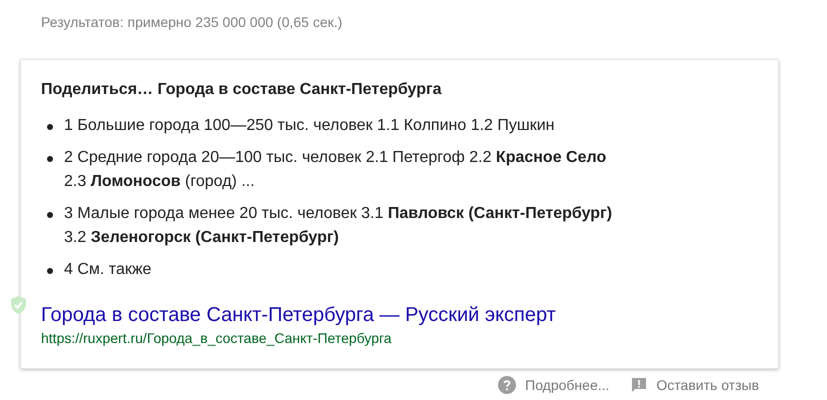 This screenshot has width=827, height=400. Describe the element at coordinates (298, 315) in the screenshot. I see `result-link: Города в составе Санкт-Петербурга — Русский эксперт` at that location.